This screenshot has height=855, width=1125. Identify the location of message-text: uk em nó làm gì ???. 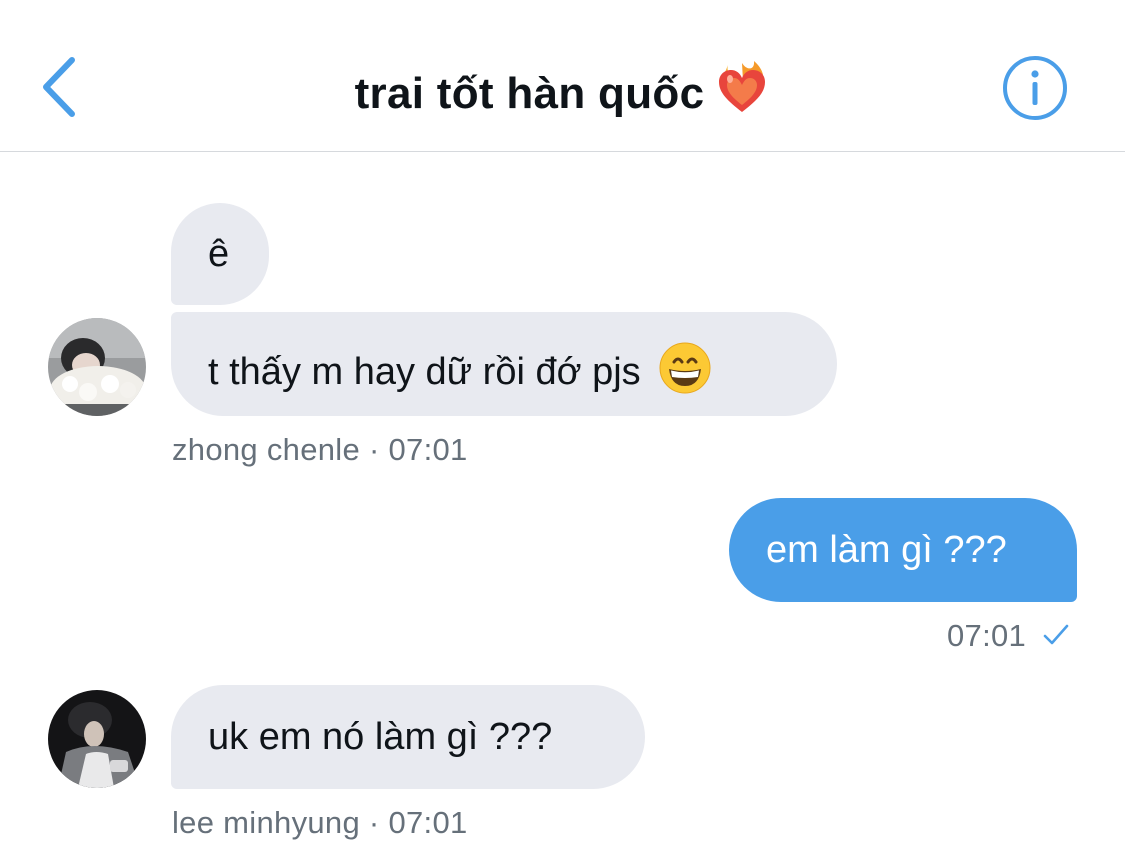
(380, 737).